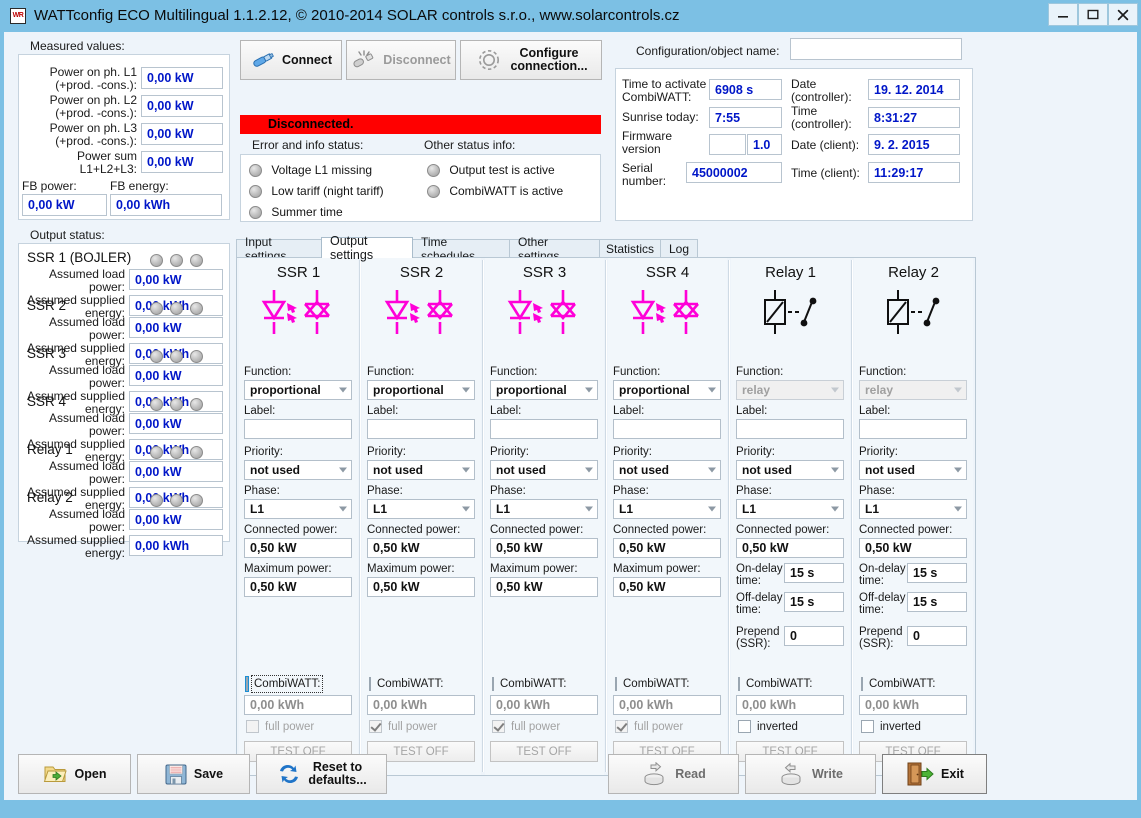 The image size is (1141, 818). Describe the element at coordinates (914, 144) in the screenshot. I see `date-client-field: 9. 2. 2015` at that location.